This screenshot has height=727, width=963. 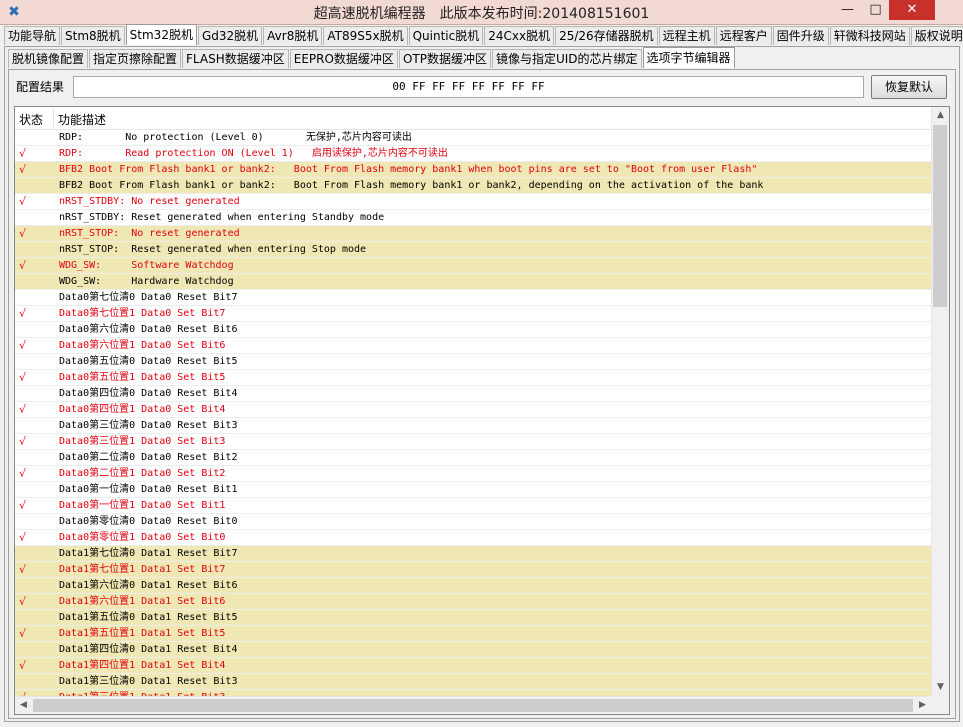 I want to click on column-header-state: 状态, so click(x=31, y=119).